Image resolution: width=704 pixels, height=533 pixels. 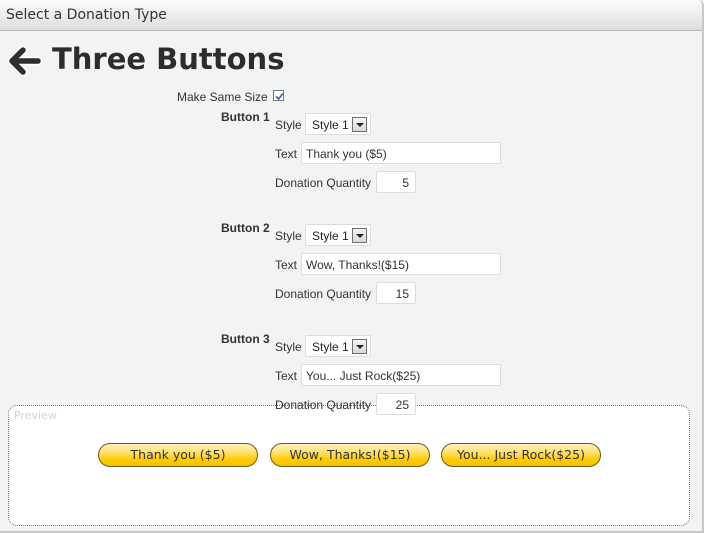 I want to click on button-3-style-select: Style 1, so click(x=338, y=346).